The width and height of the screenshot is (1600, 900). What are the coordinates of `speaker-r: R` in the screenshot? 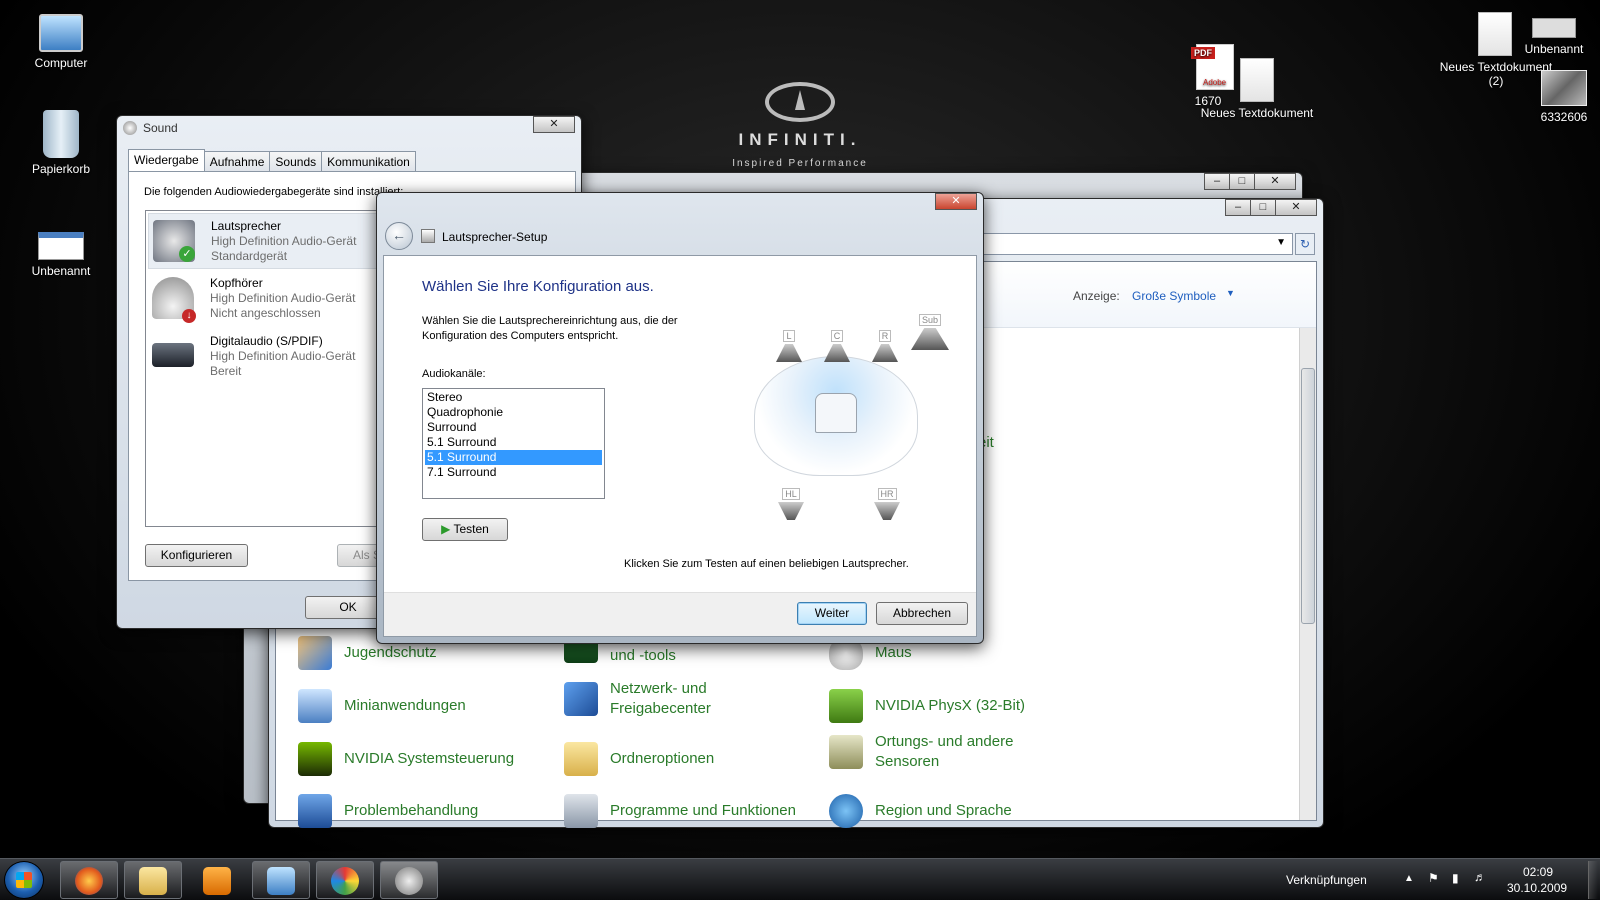 It's located at (885, 345).